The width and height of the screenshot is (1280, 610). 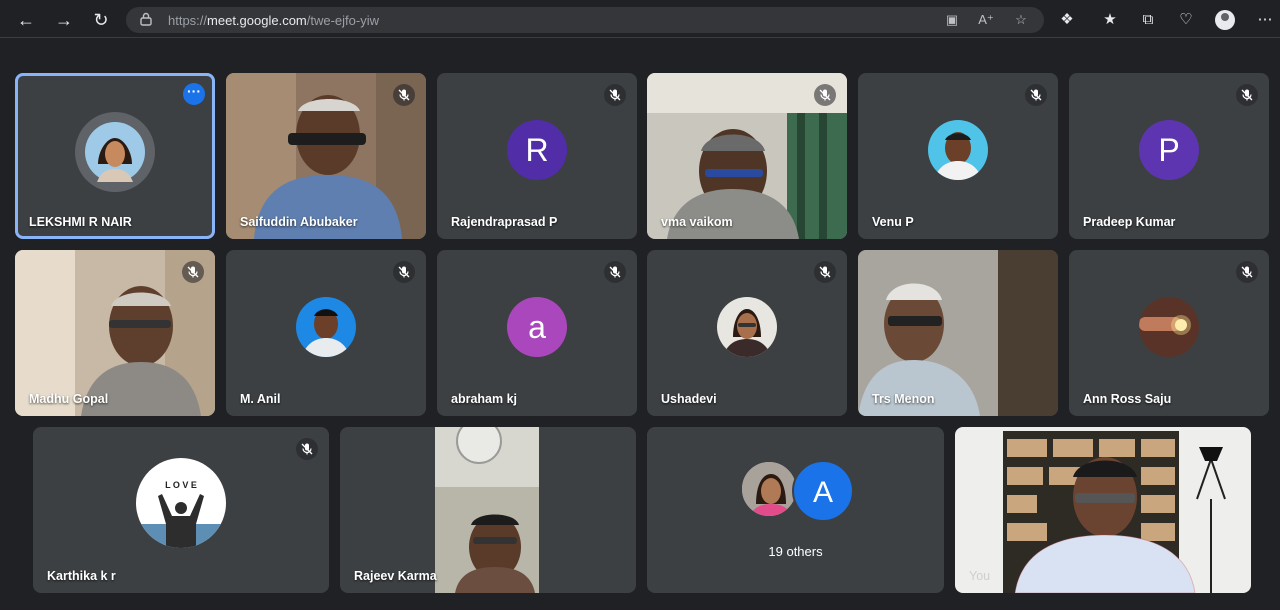 I want to click on participant-name: Pradeep Kumar, so click(x=1129, y=222).